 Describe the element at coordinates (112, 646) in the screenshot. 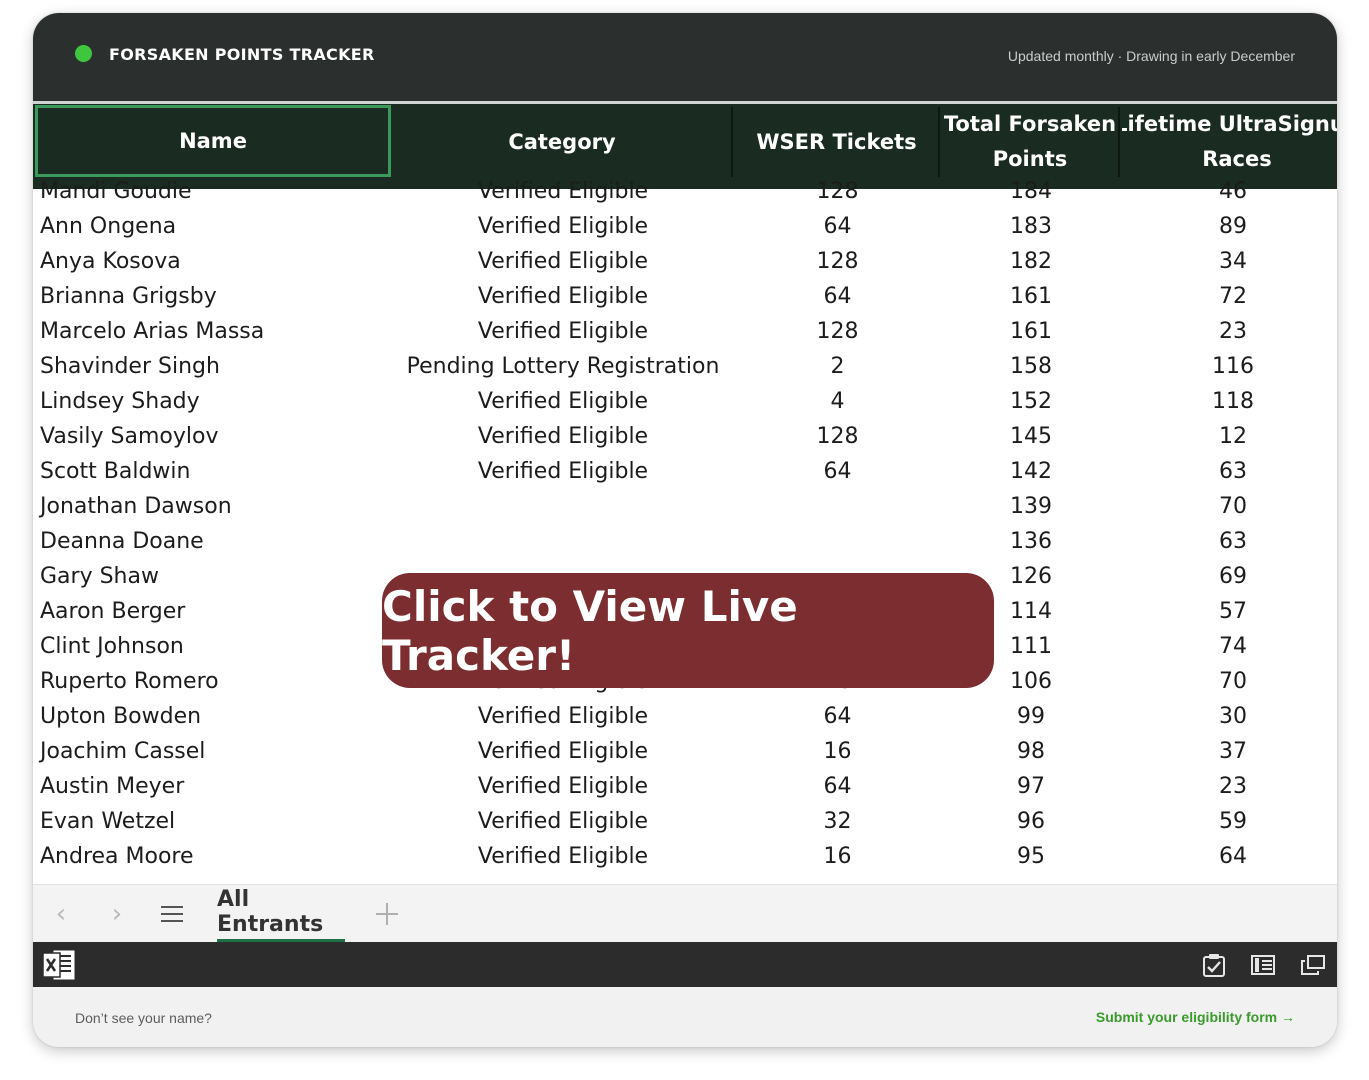

I see `cell-name: Clint Johnson` at that location.